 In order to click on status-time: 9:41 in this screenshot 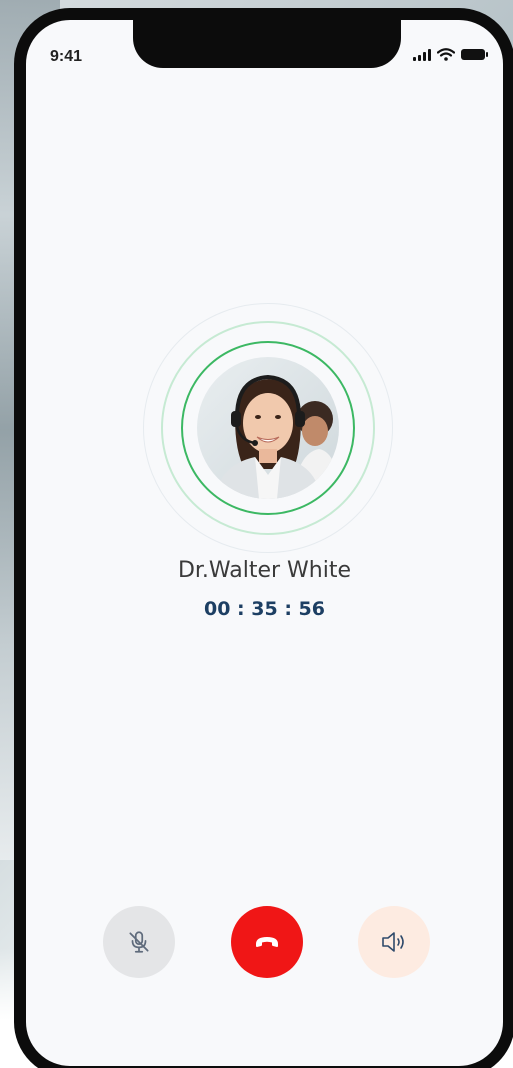, I will do `click(66, 56)`.